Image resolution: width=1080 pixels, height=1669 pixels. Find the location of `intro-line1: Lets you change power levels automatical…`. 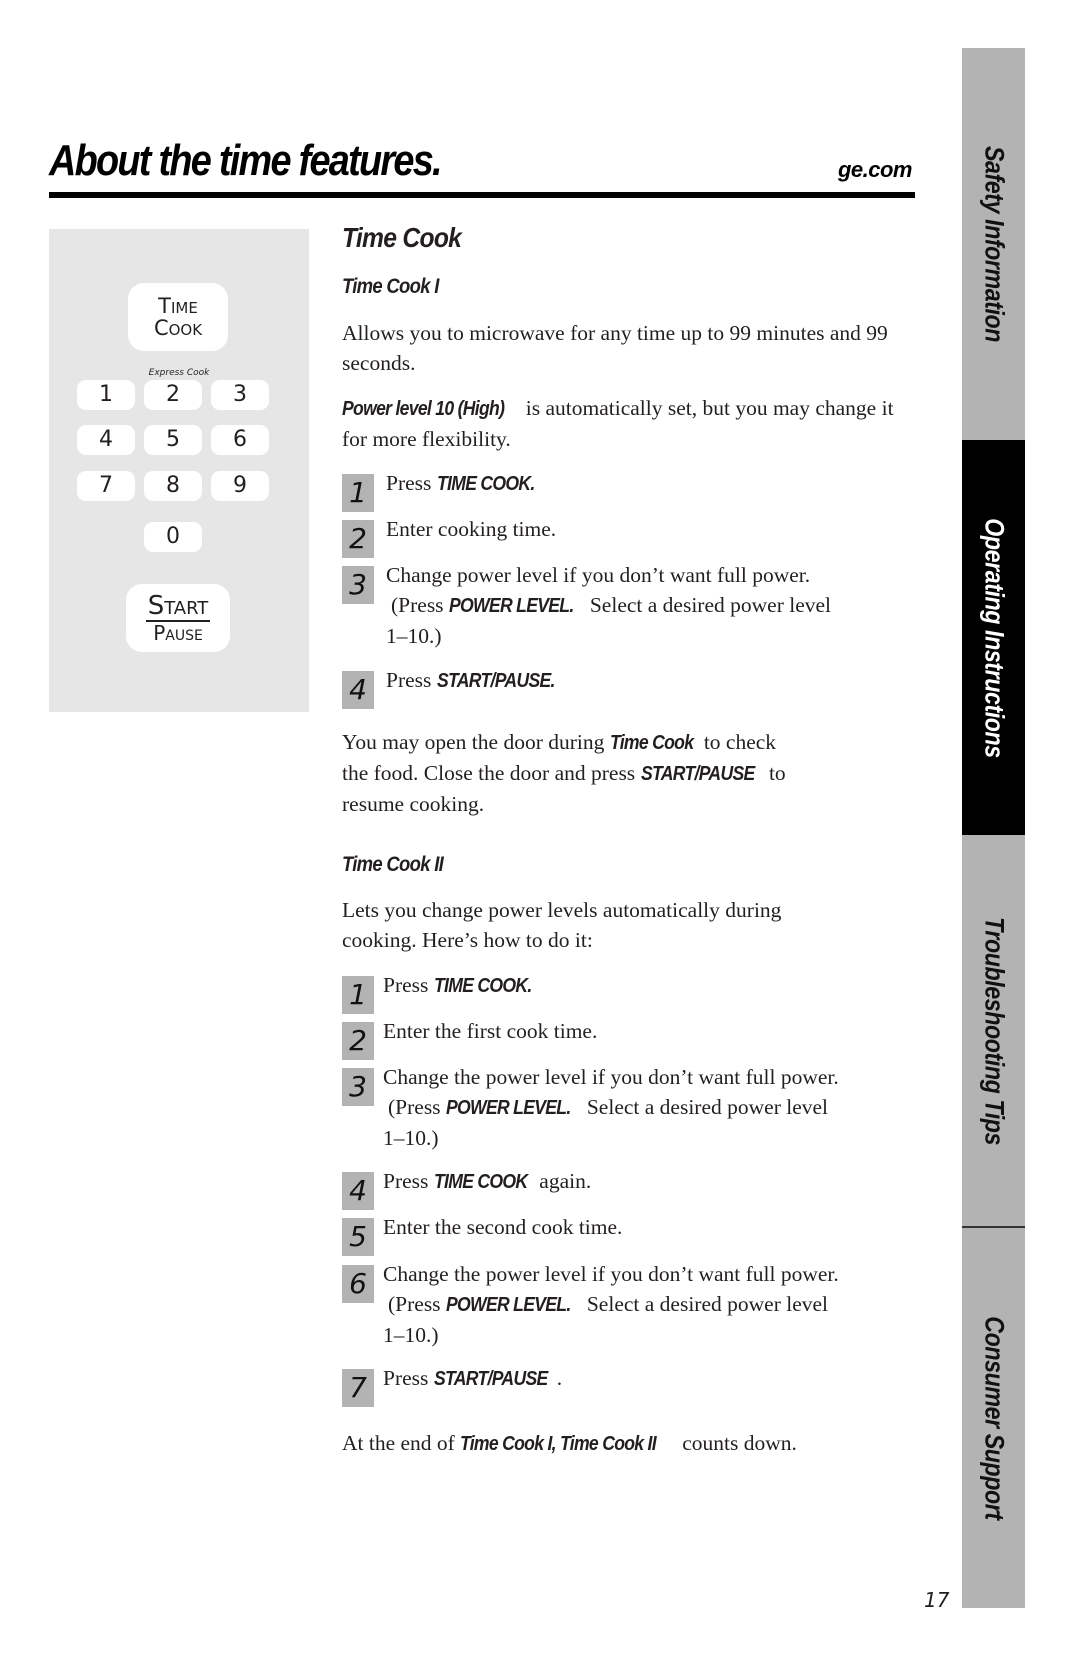

intro-line1: Lets you change power levels automatical… is located at coordinates (562, 910).